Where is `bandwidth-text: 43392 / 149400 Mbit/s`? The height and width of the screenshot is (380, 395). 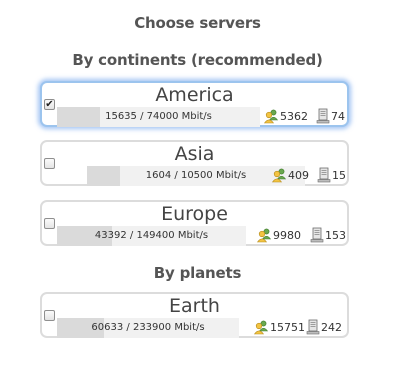
bandwidth-text: 43392 / 149400 Mbit/s is located at coordinates (151, 235).